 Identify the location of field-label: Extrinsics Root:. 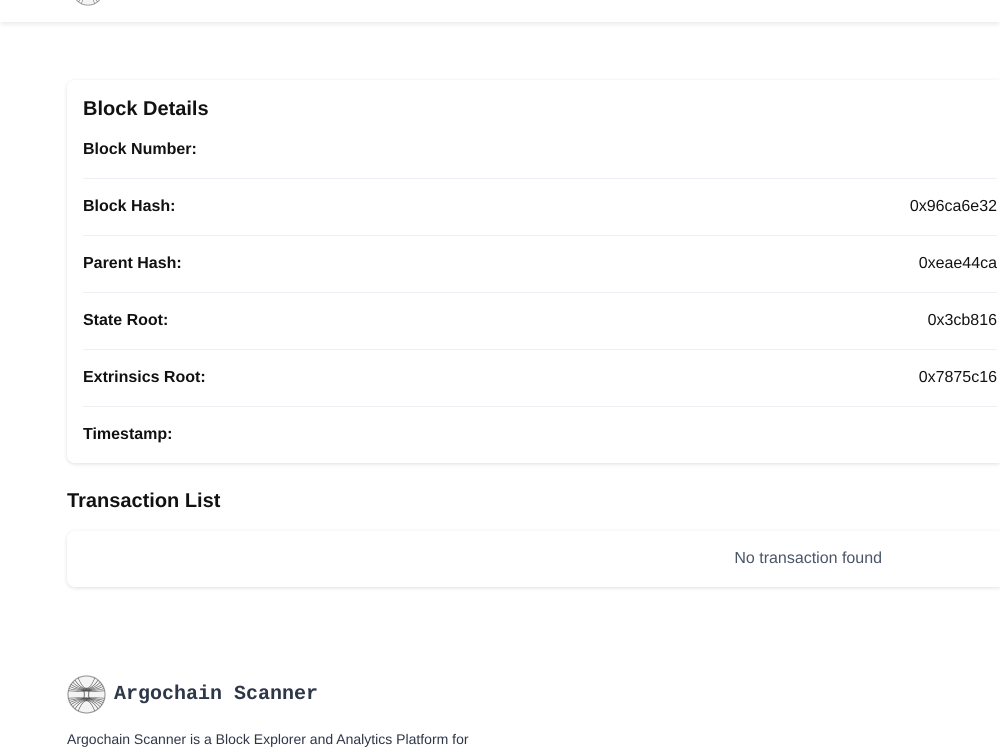
(144, 378).